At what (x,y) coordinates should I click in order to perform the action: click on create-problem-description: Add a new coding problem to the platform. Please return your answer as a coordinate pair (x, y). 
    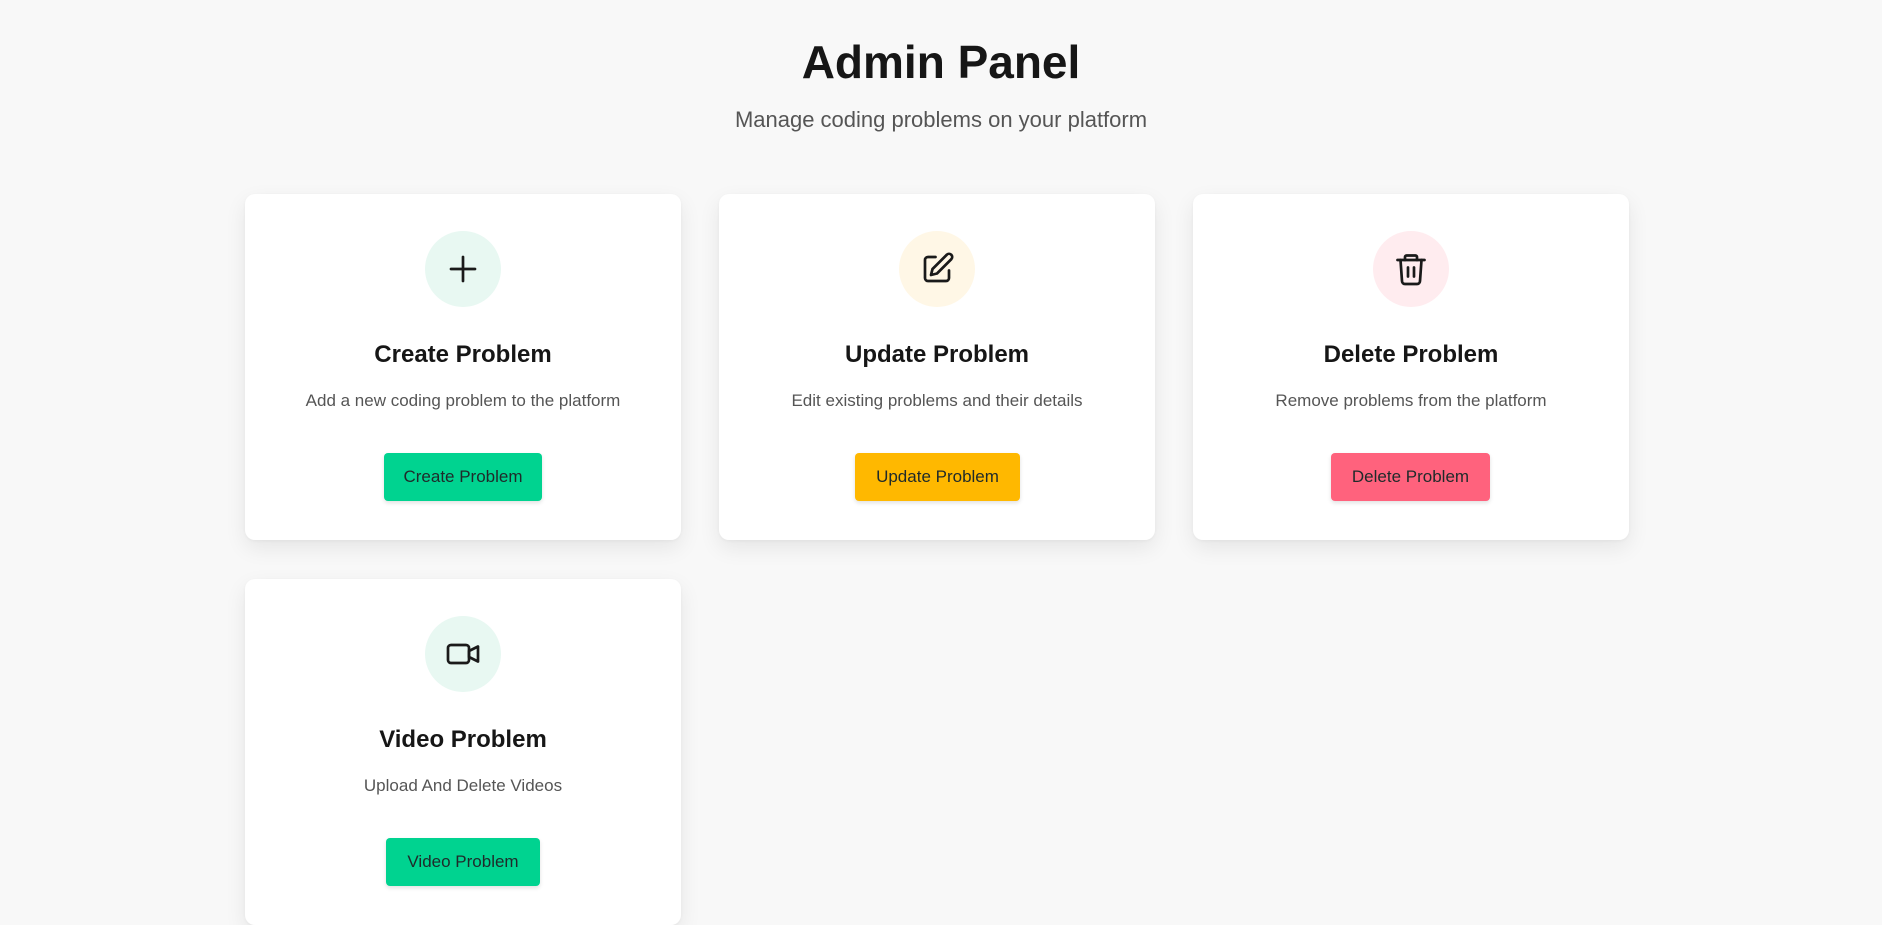
    Looking at the image, I should click on (463, 400).